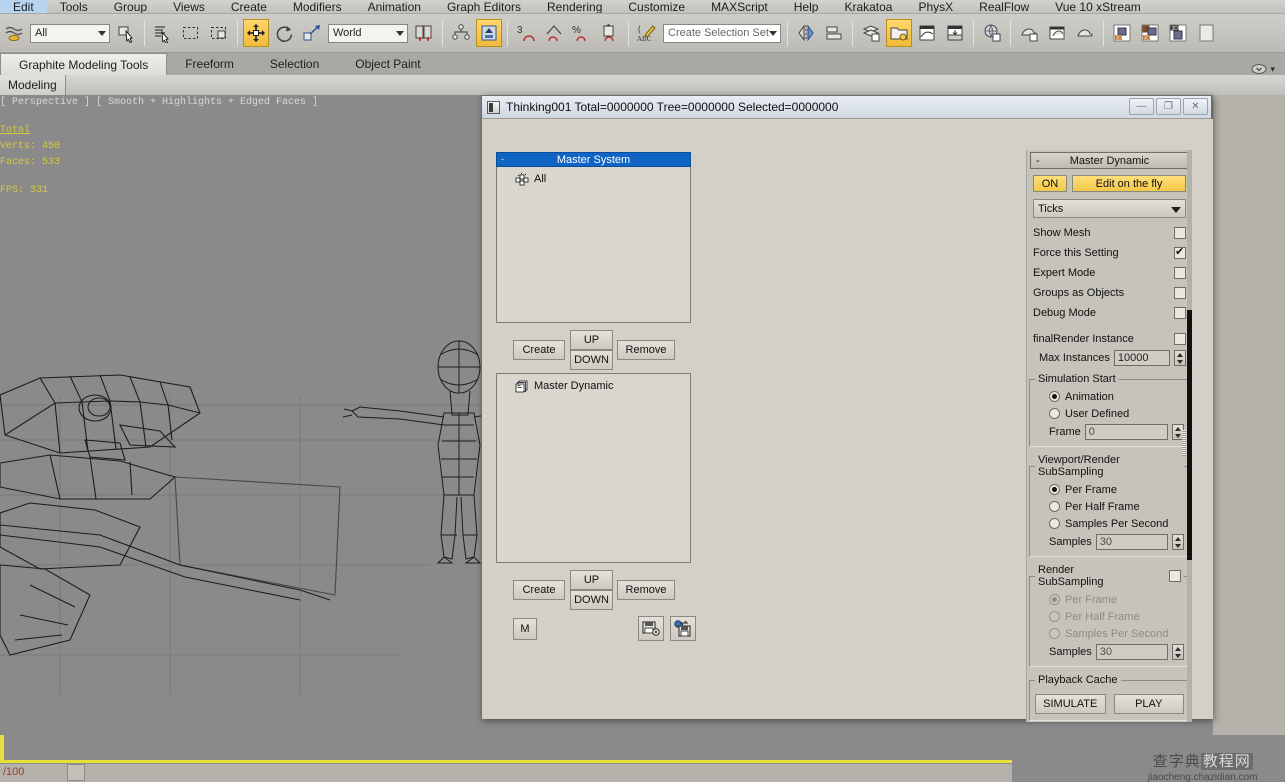 The height and width of the screenshot is (782, 1285). I want to click on menu-item-realflow: RealFlow, so click(1004, 6).